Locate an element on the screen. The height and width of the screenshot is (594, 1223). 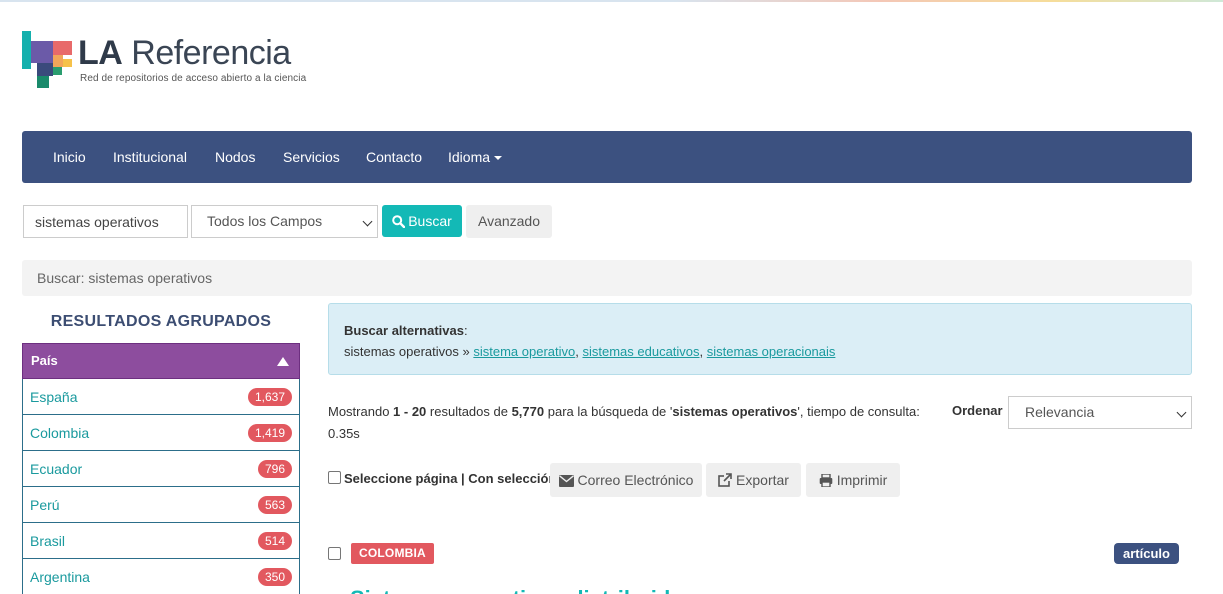
sort-select: Relevancia is located at coordinates (1100, 412).